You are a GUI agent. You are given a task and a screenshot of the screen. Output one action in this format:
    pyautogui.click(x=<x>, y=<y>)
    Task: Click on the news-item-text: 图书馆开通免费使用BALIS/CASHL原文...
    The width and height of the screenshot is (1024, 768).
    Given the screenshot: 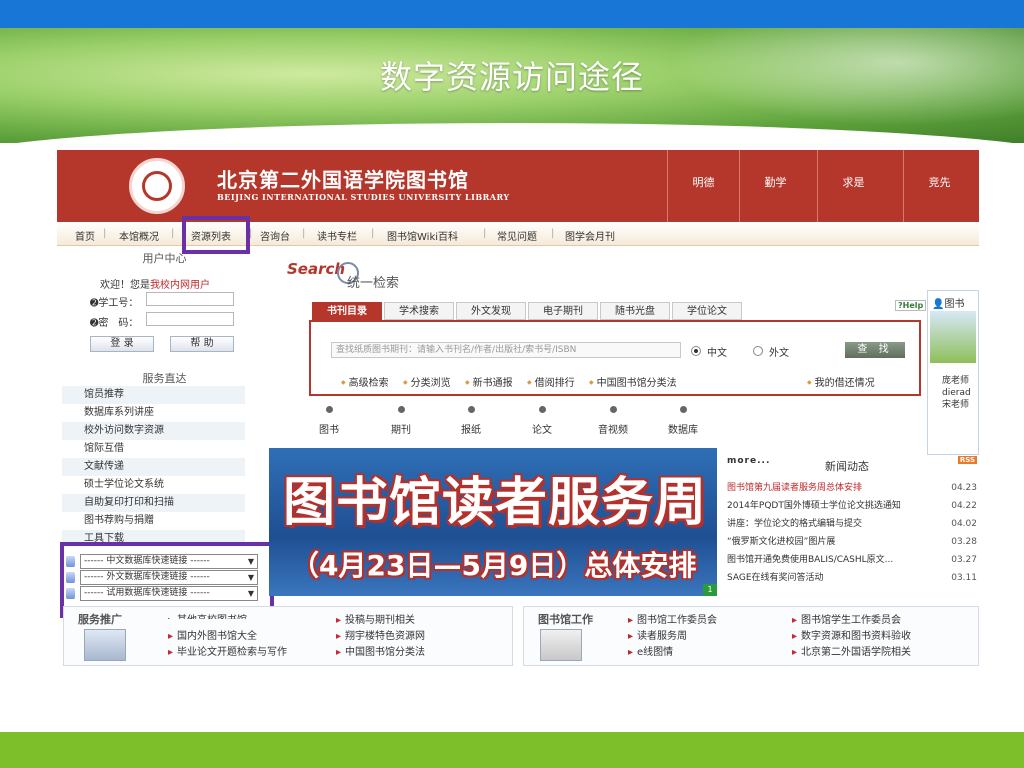 What is the action you would take?
    pyautogui.click(x=810, y=560)
    